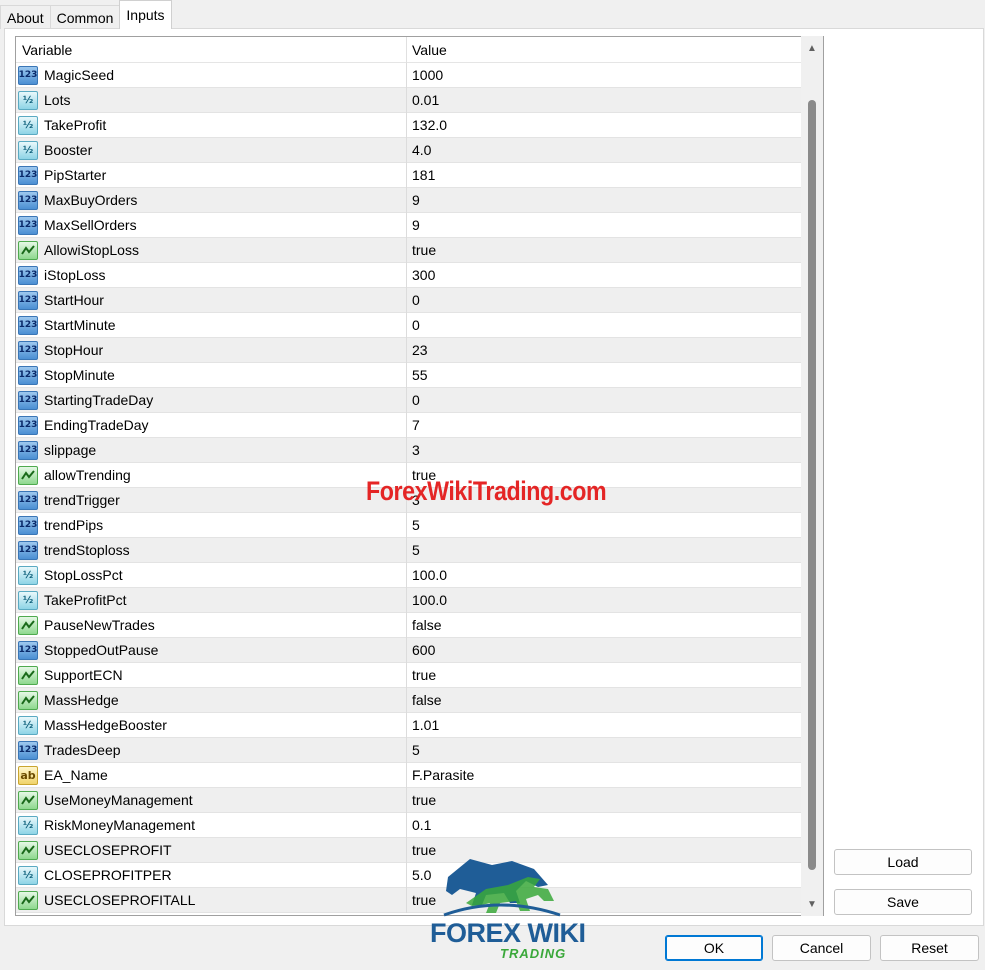 The image size is (985, 970). I want to click on table-row: 123 trendPips 5, so click(408, 525).